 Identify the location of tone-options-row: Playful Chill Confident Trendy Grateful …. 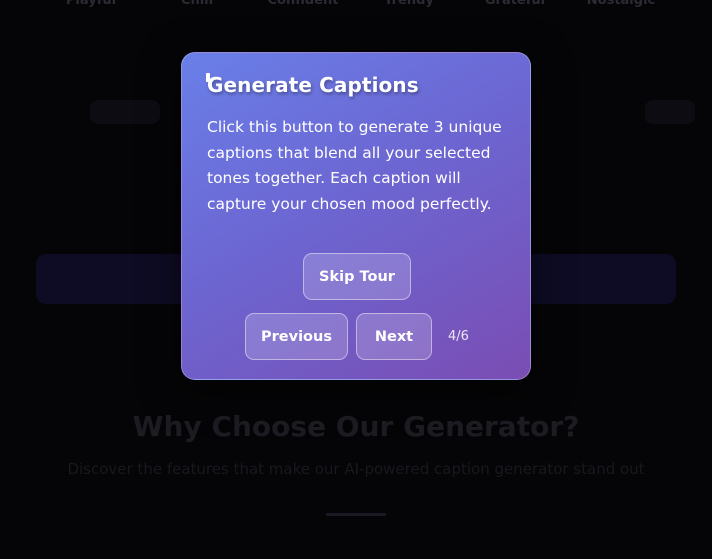
(356, 6).